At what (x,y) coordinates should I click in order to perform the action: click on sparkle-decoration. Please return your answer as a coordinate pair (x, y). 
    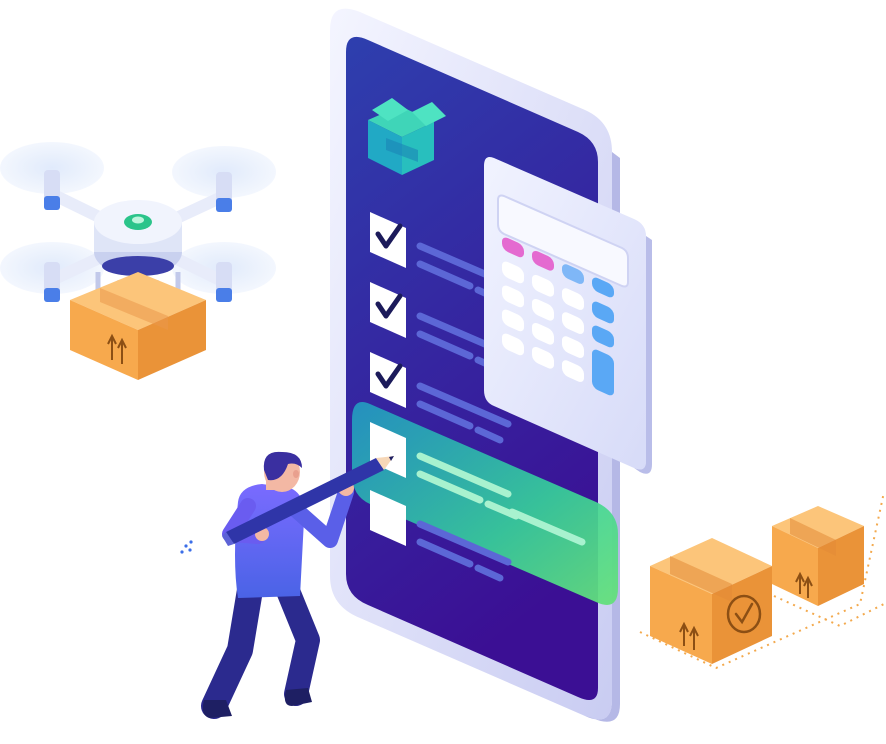
    Looking at the image, I should click on (186, 547).